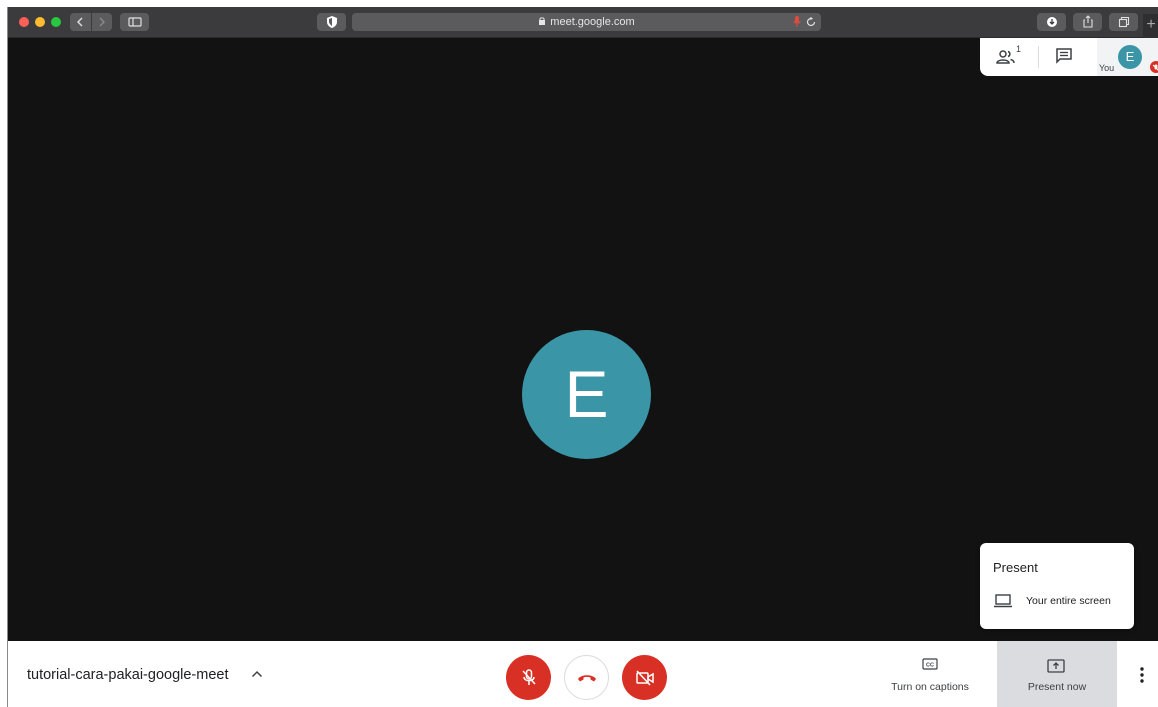 The image size is (1158, 707). I want to click on laptop-icon, so click(1003, 601).